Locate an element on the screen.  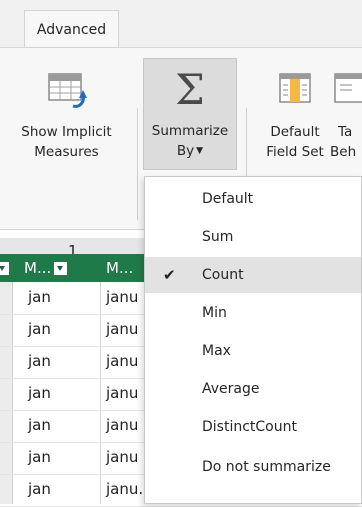
table-behavior-icon is located at coordinates (346, 91).